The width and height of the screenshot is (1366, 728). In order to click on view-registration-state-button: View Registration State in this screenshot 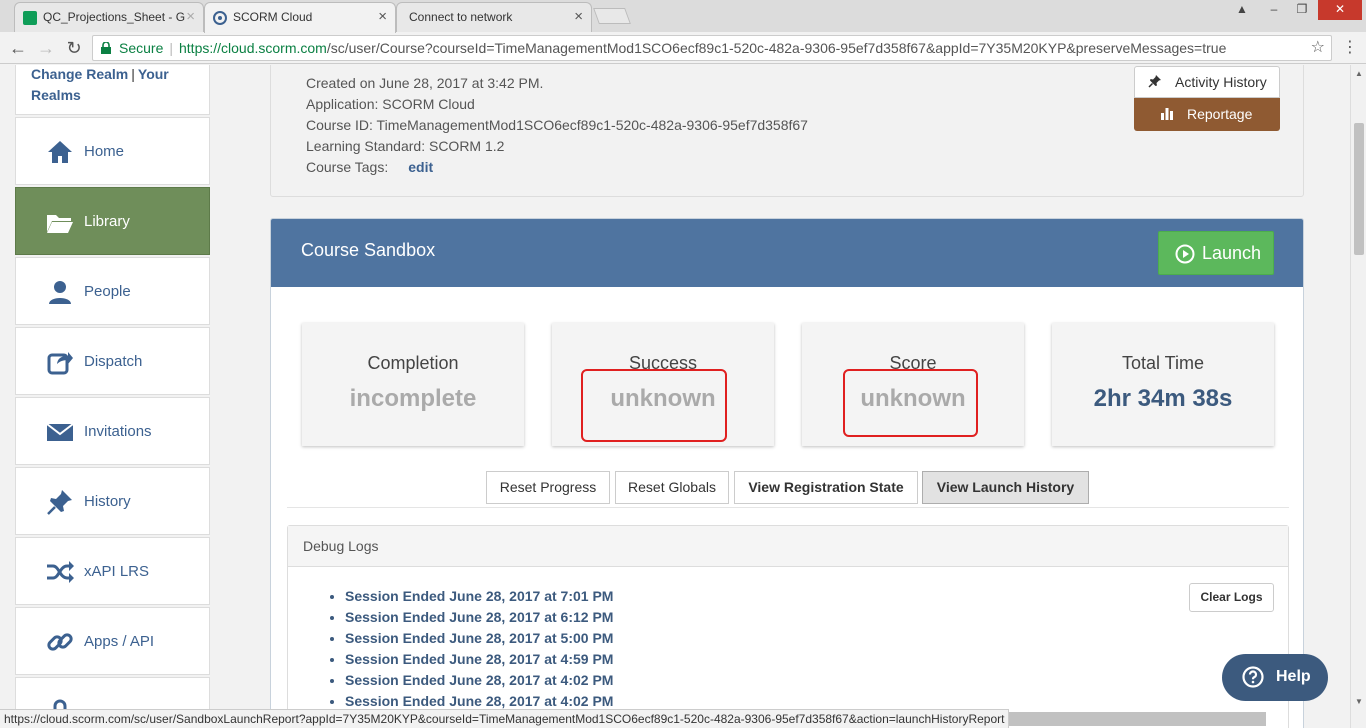, I will do `click(826, 487)`.